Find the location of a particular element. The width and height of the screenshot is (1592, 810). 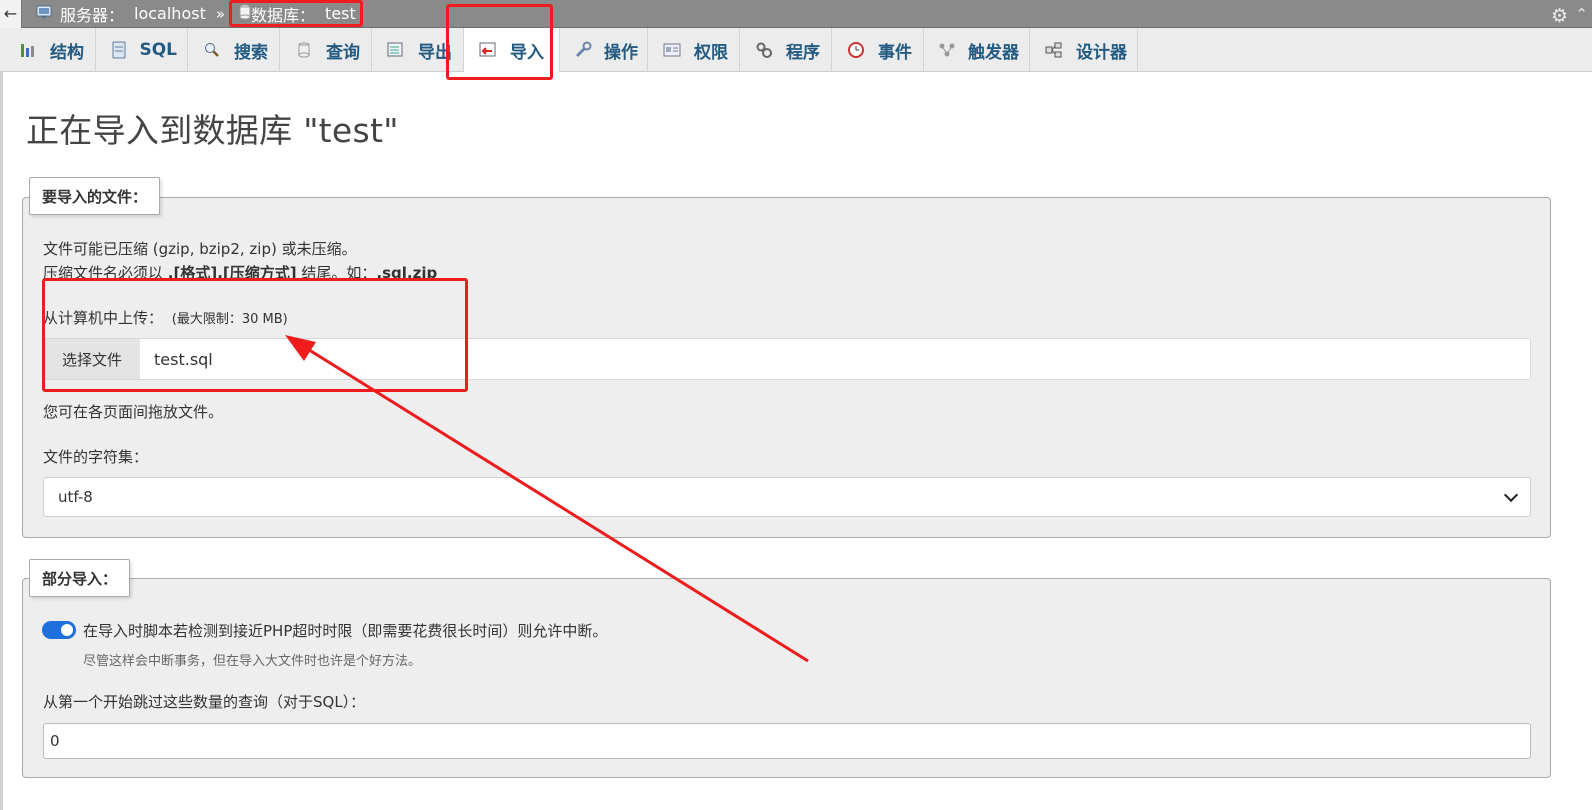

database-value: test is located at coordinates (340, 13).